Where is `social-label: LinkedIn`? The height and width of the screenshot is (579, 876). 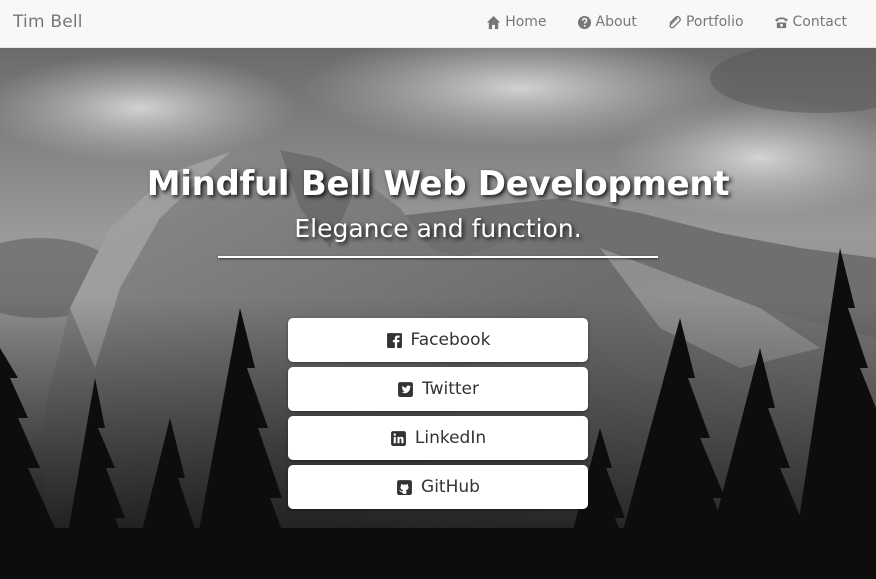 social-label: LinkedIn is located at coordinates (450, 438).